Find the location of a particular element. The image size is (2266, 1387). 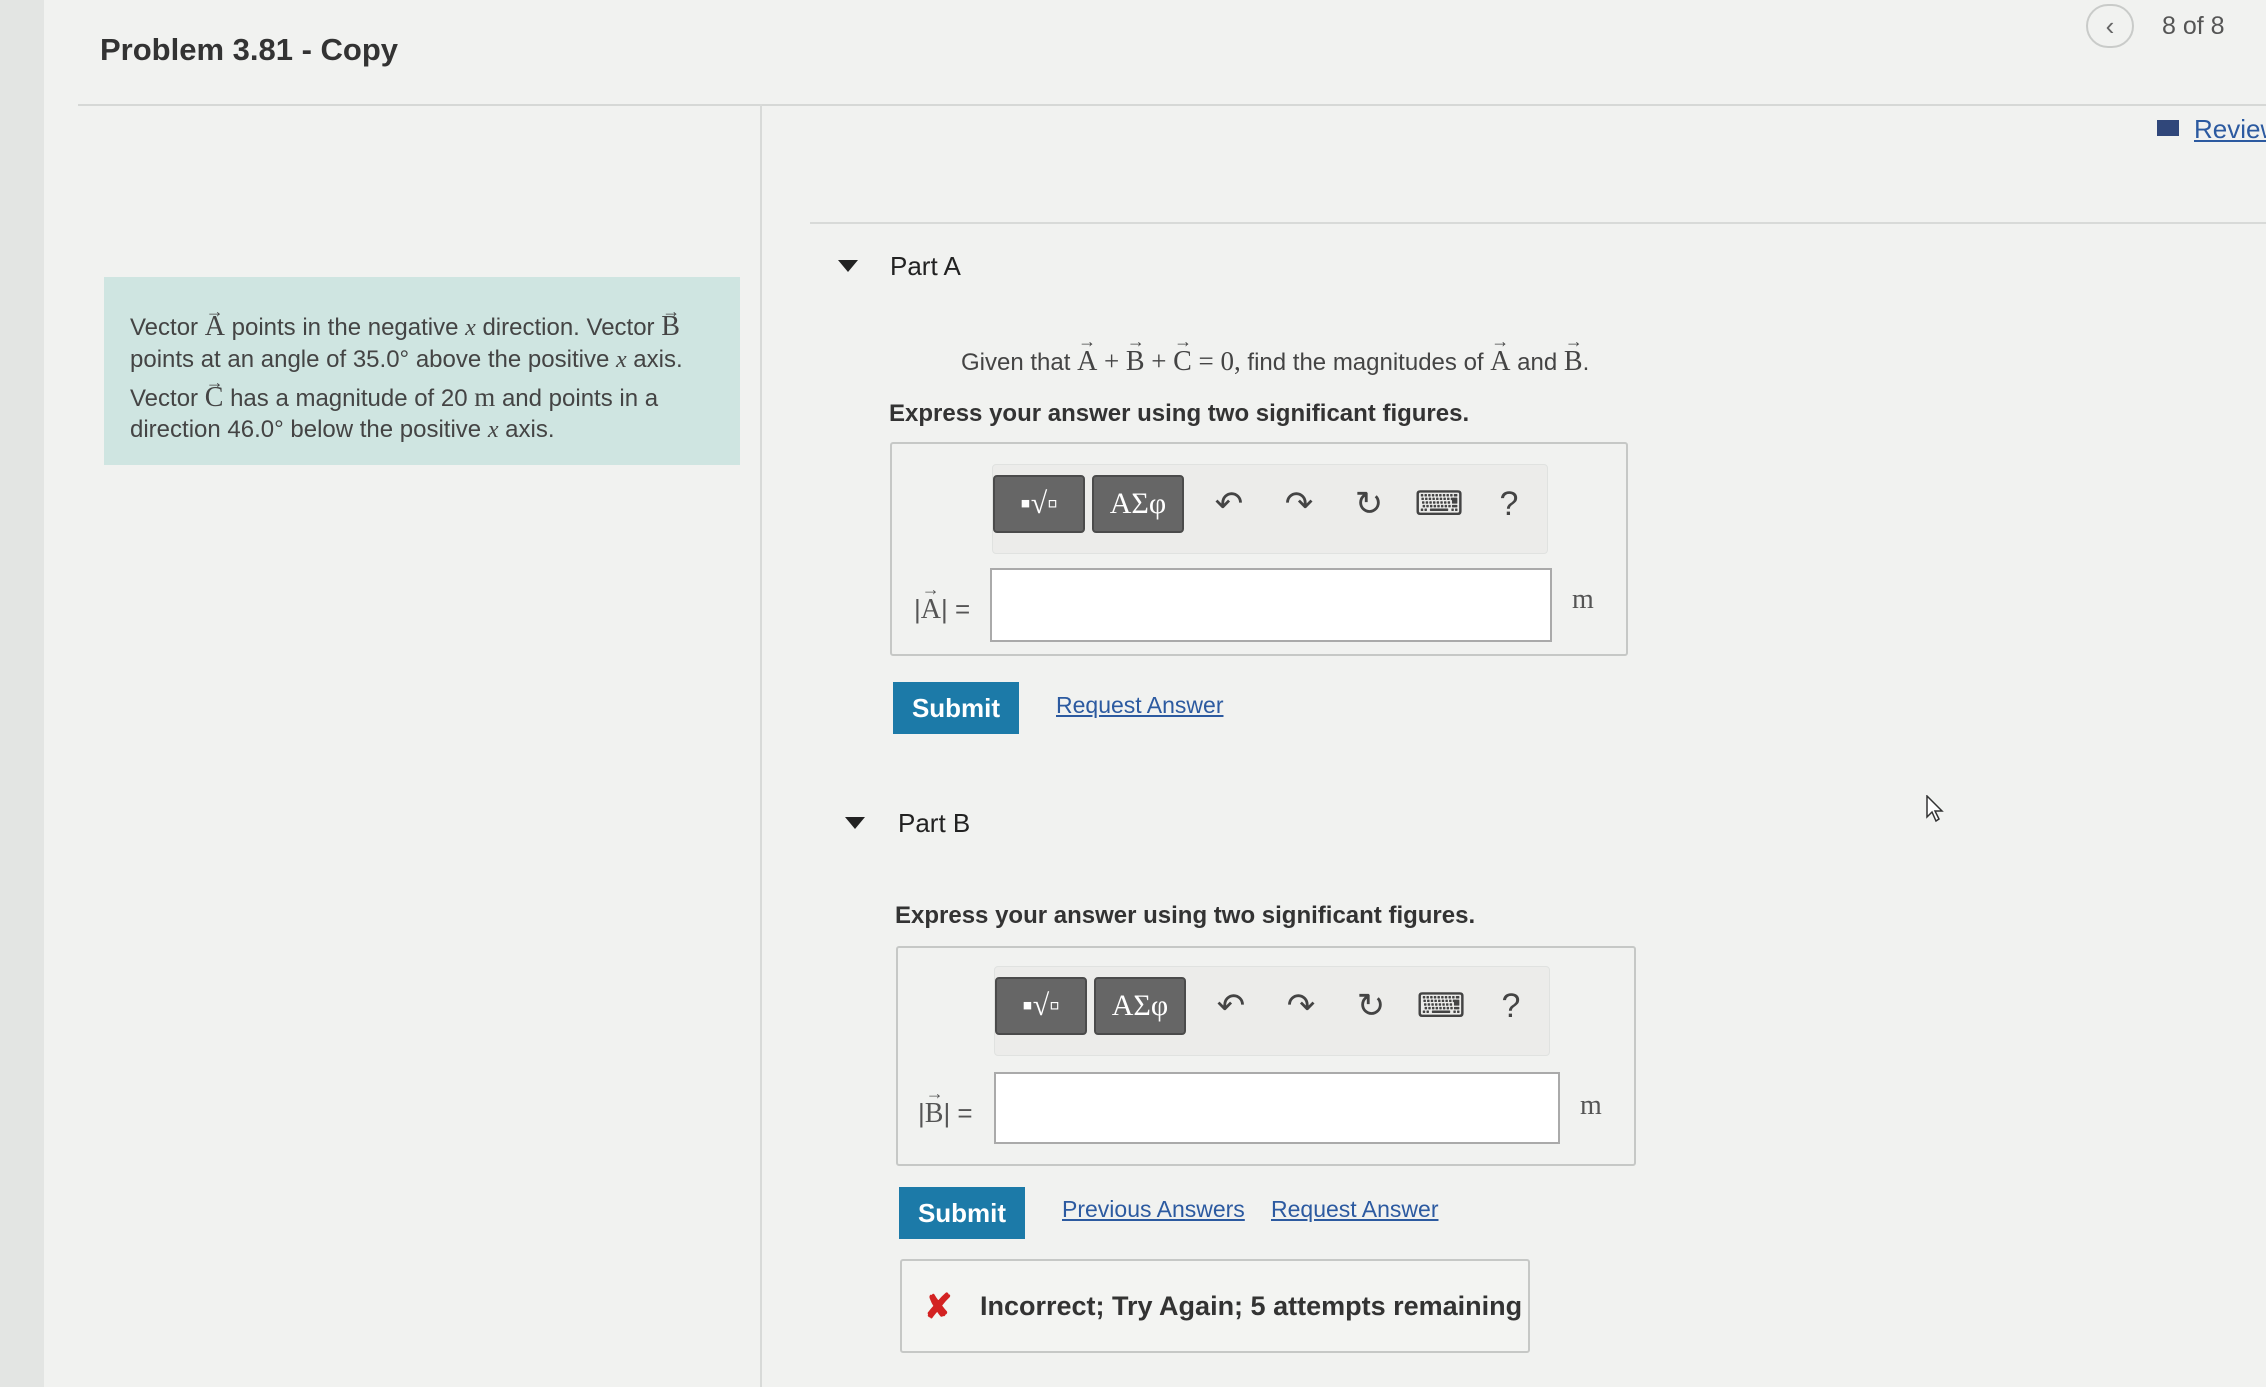

window-edge is located at coordinates (22, 693).